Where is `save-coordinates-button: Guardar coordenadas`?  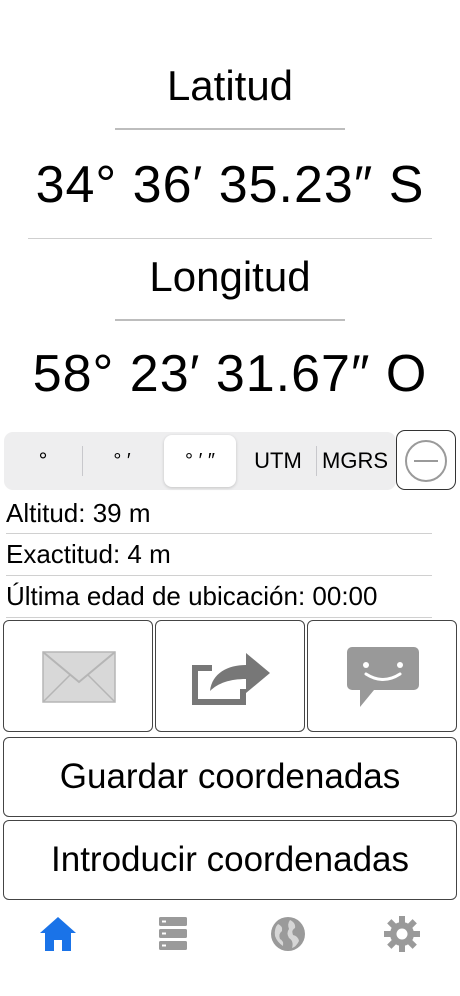 save-coordinates-button: Guardar coordenadas is located at coordinates (230, 777).